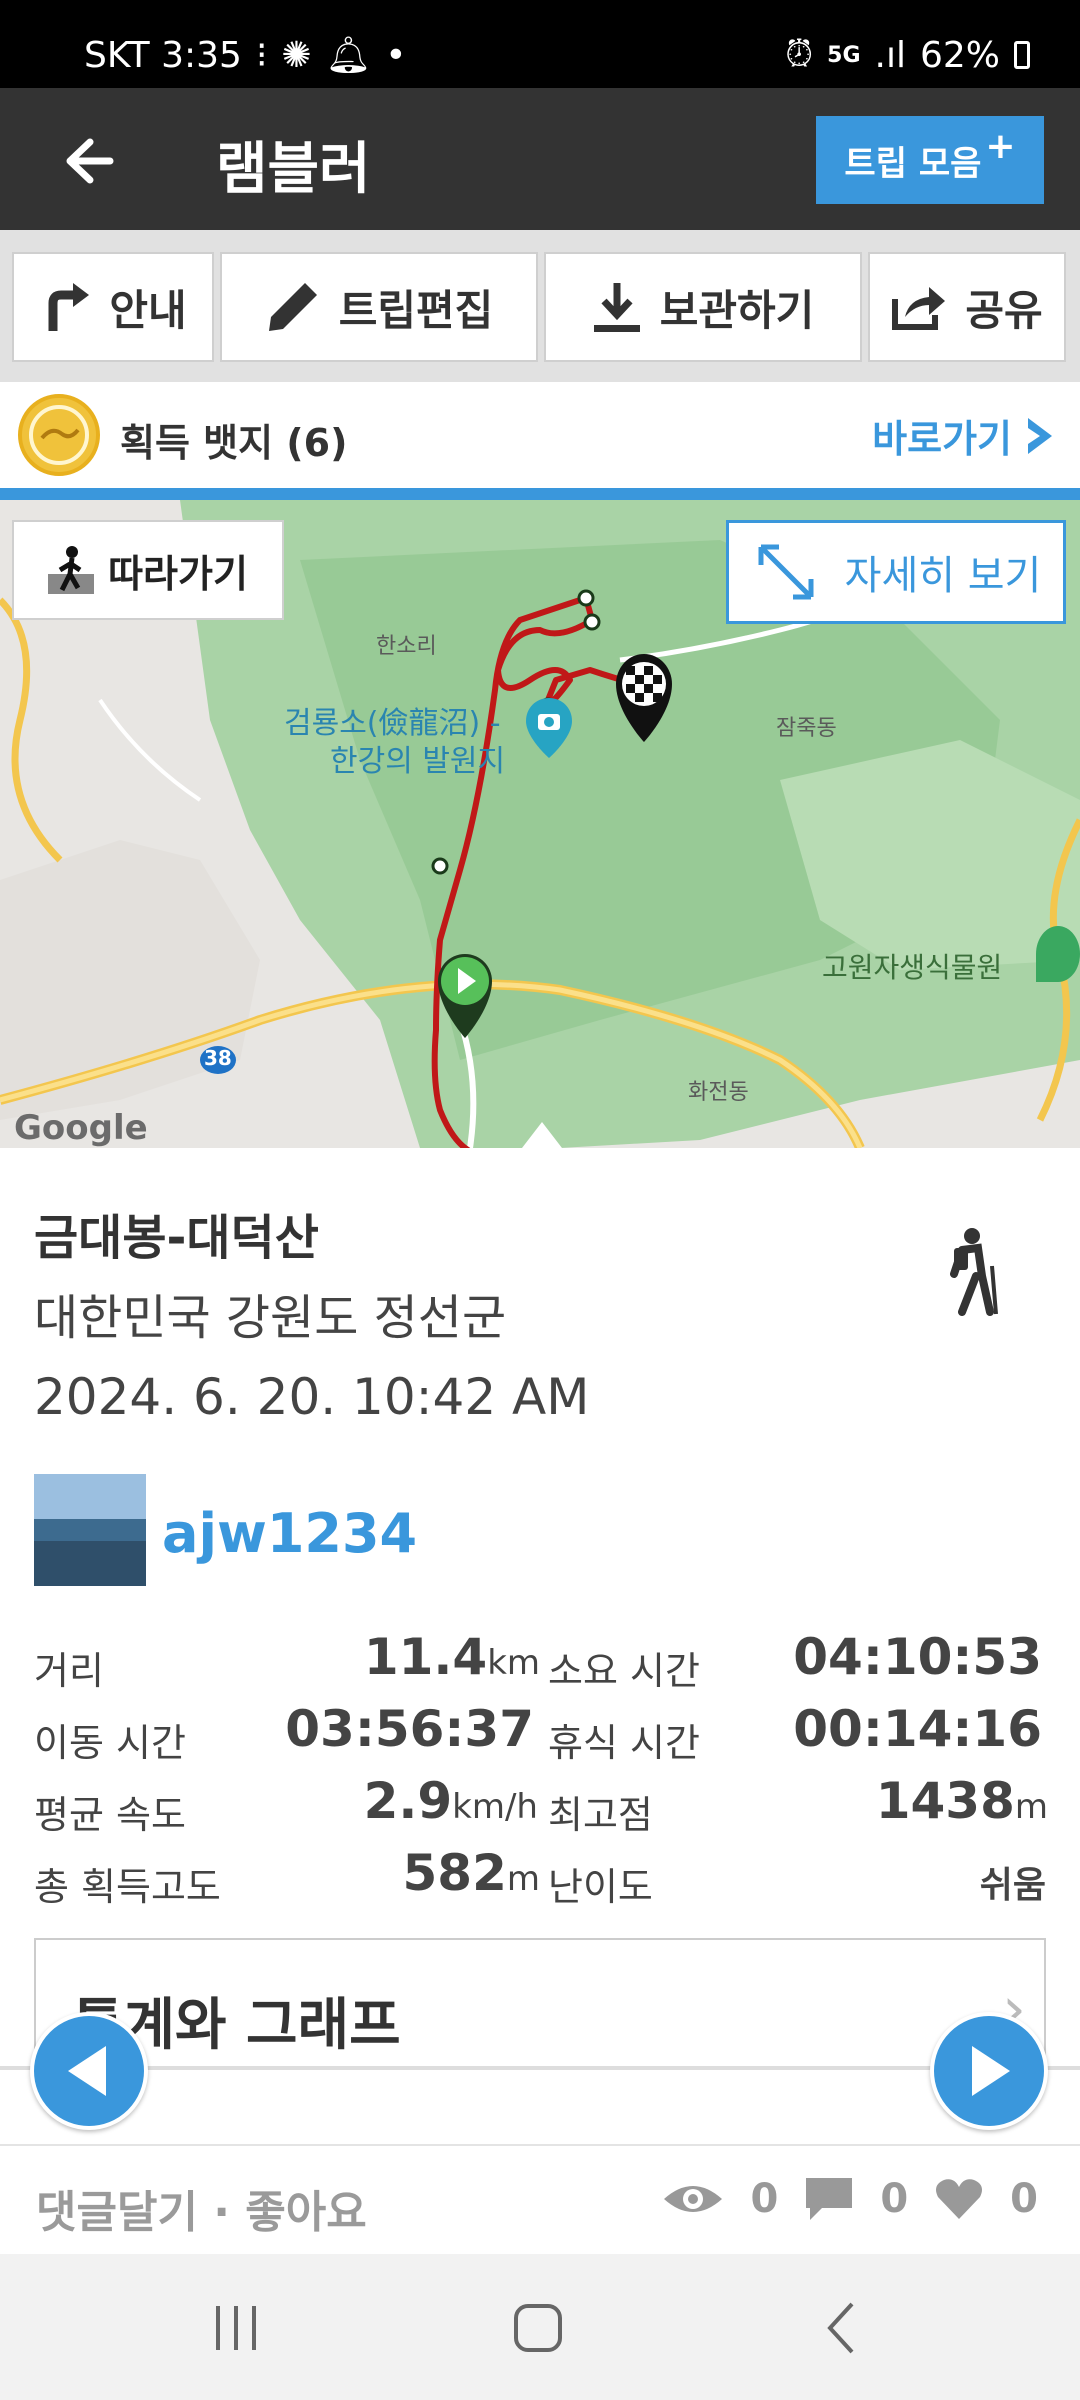 The width and height of the screenshot is (1080, 2400). I want to click on battery-icon, so click(1022, 55).